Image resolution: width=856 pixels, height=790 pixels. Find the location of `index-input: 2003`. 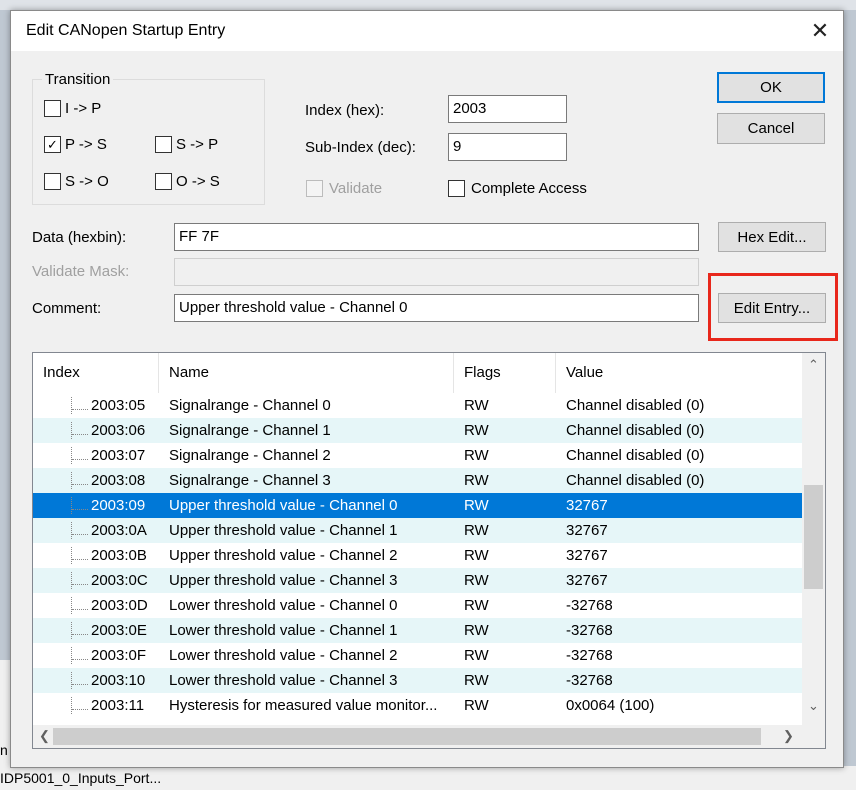

index-input: 2003 is located at coordinates (507, 109).